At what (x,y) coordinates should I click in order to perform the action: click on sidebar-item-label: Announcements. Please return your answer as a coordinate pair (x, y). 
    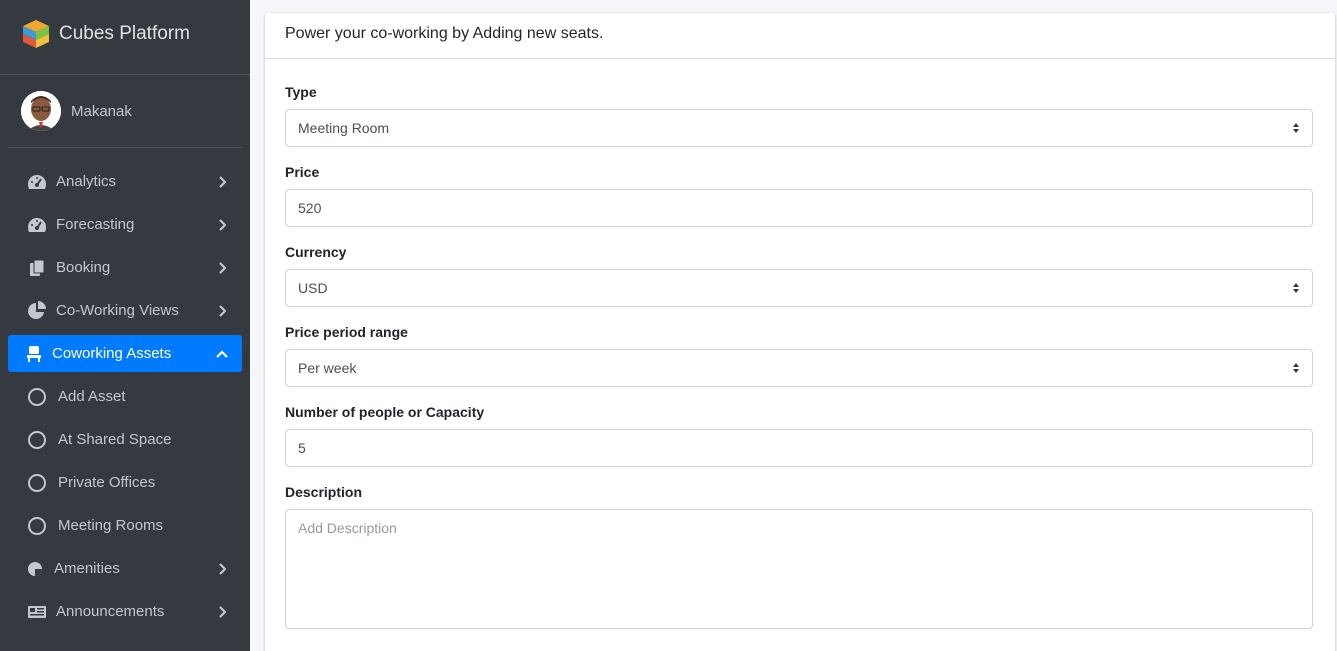
    Looking at the image, I should click on (110, 611).